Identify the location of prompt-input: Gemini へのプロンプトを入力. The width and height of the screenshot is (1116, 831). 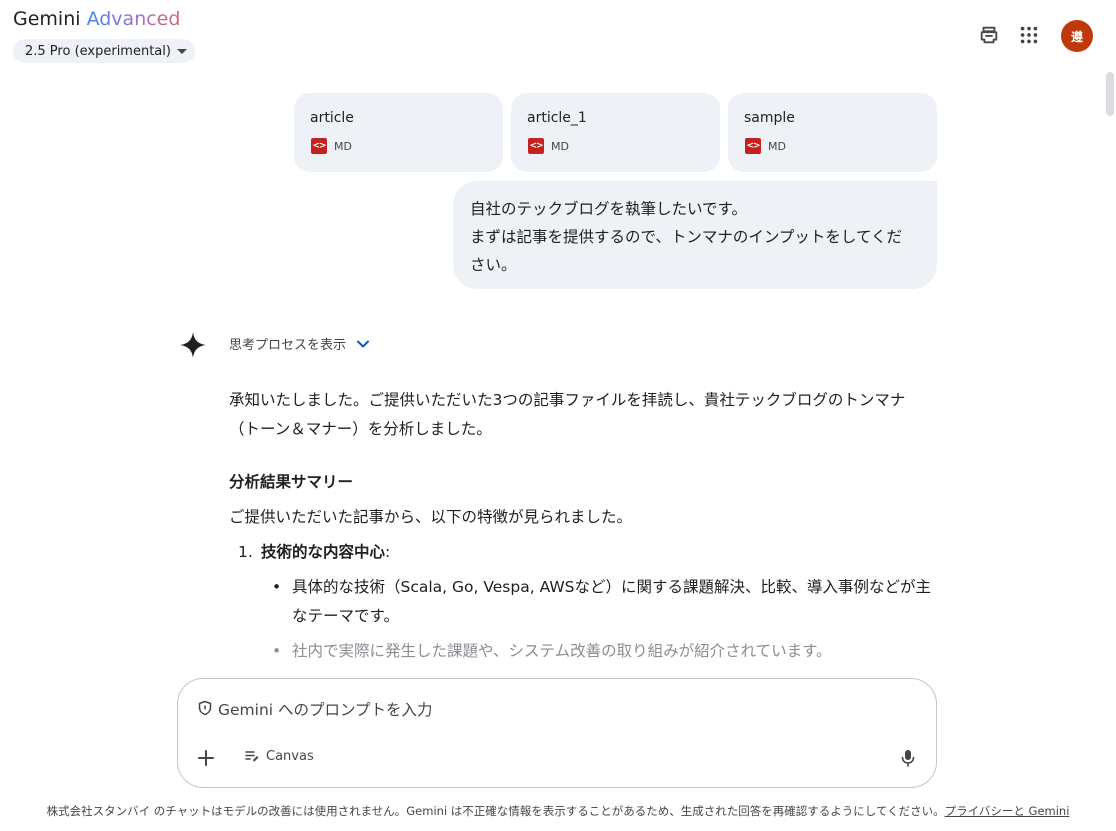
(325, 709).